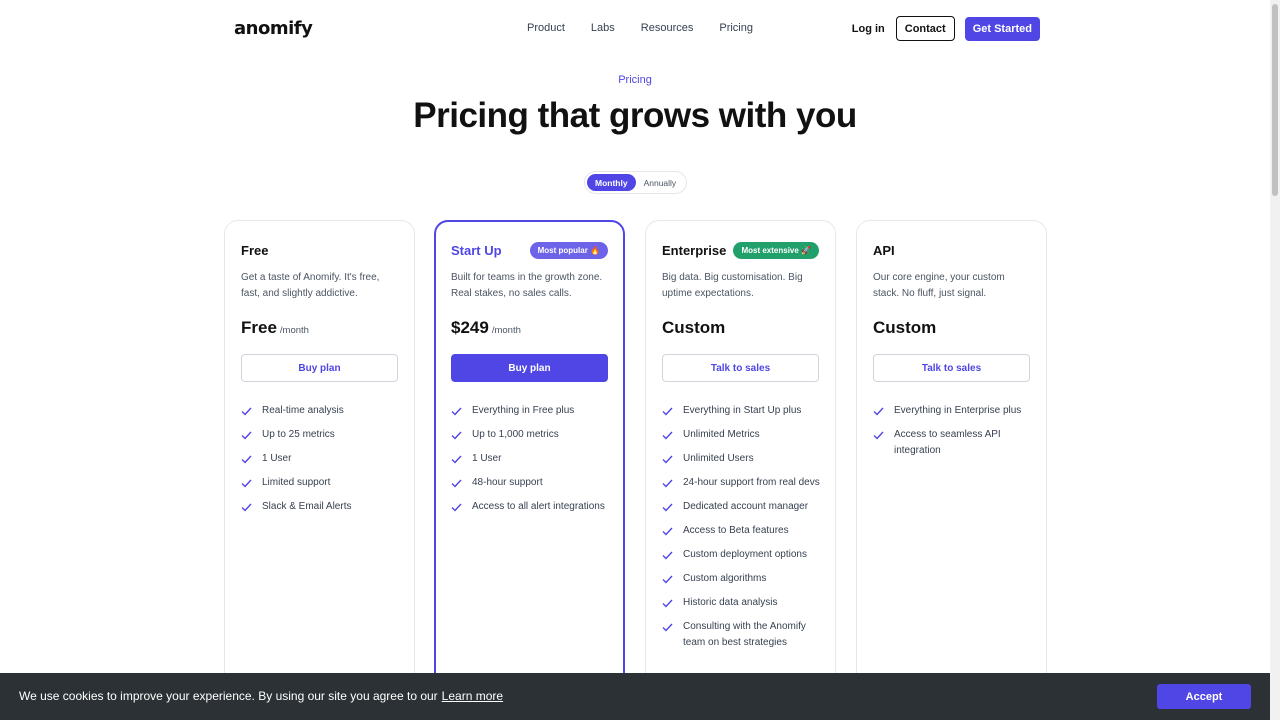 The width and height of the screenshot is (1280, 720). What do you see at coordinates (1275, 360) in the screenshot?
I see `page-scrollbar` at bounding box center [1275, 360].